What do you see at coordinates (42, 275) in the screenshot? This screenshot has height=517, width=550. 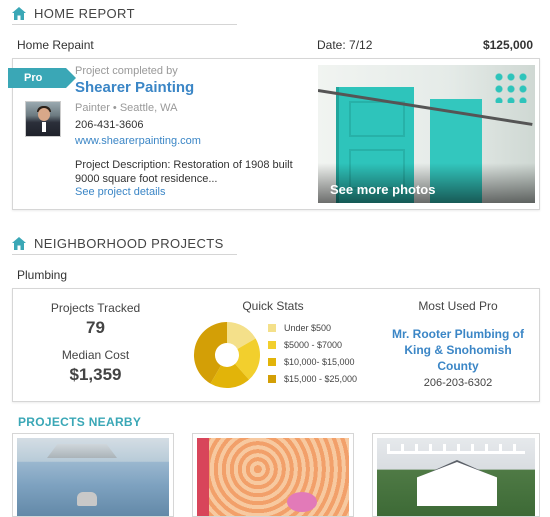 I see `category-label: Plumbing` at bounding box center [42, 275].